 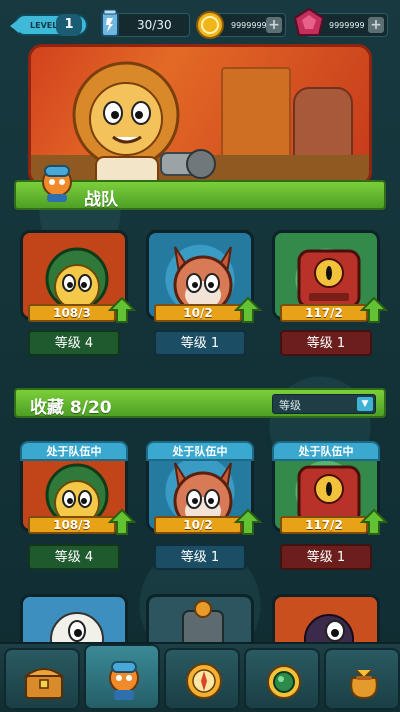 What do you see at coordinates (365, 404) in the screenshot?
I see `chevron-down-icon: ▼` at bounding box center [365, 404].